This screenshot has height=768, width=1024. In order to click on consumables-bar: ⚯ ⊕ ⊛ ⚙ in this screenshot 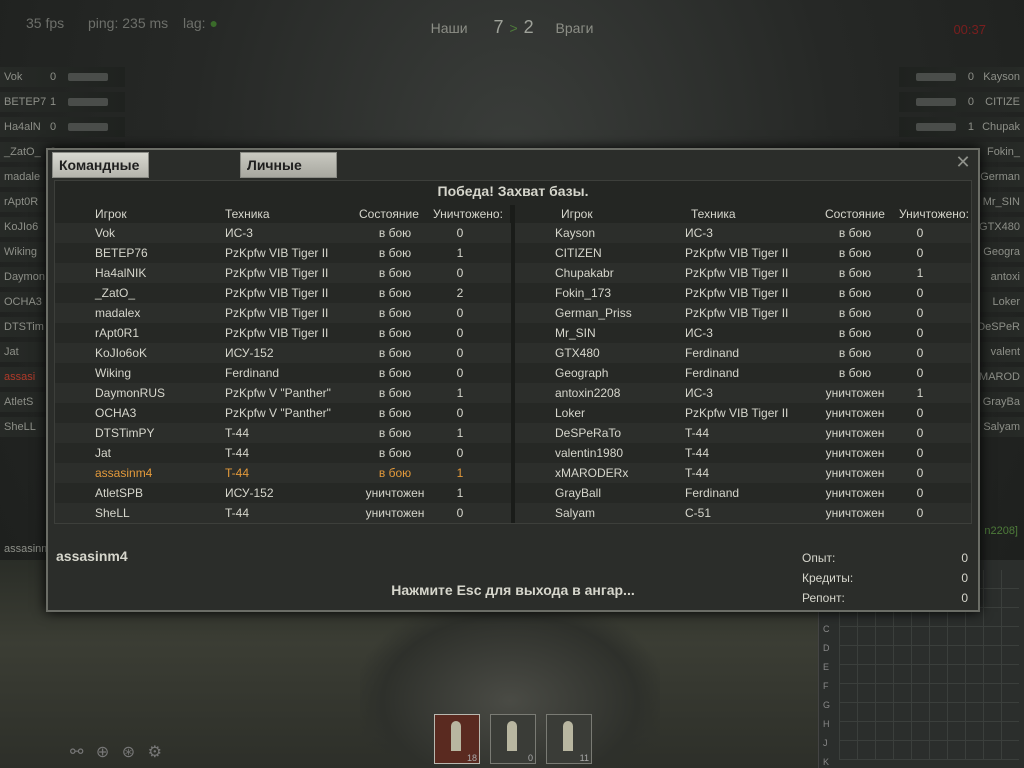, I will do `click(120, 752)`.